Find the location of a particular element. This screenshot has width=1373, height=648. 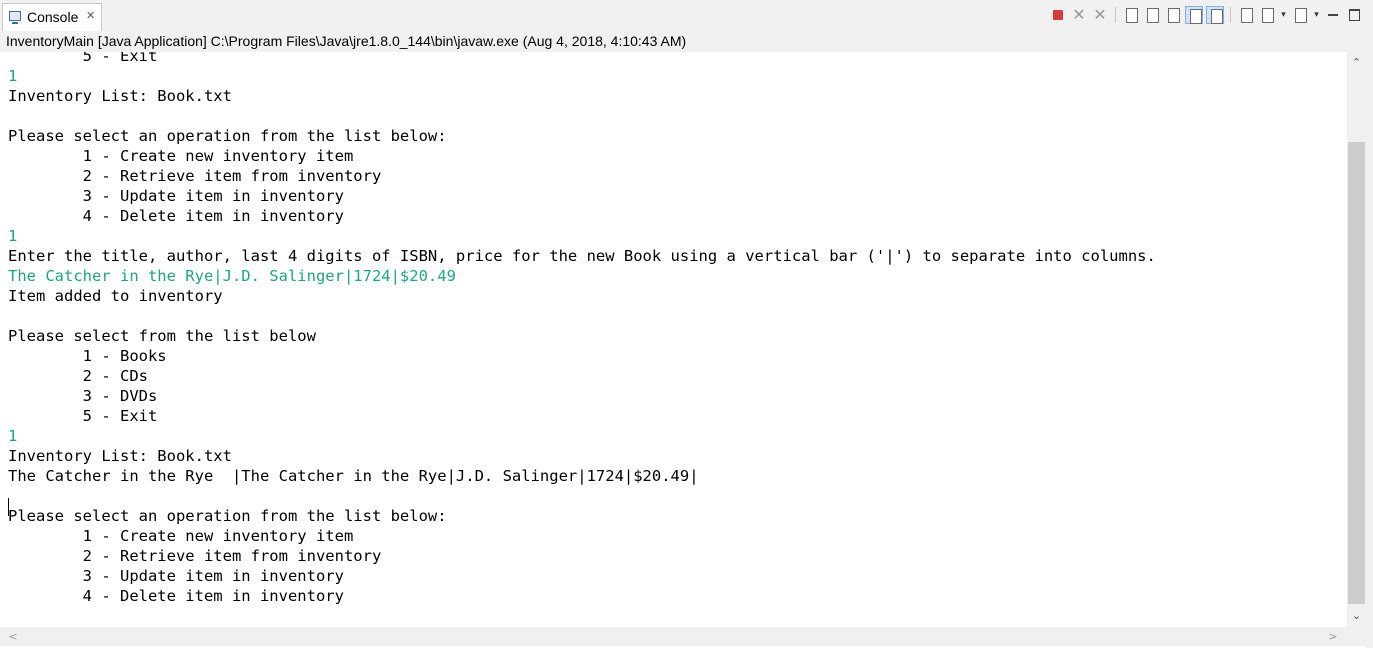

console-tab-label: Console is located at coordinates (53, 17).